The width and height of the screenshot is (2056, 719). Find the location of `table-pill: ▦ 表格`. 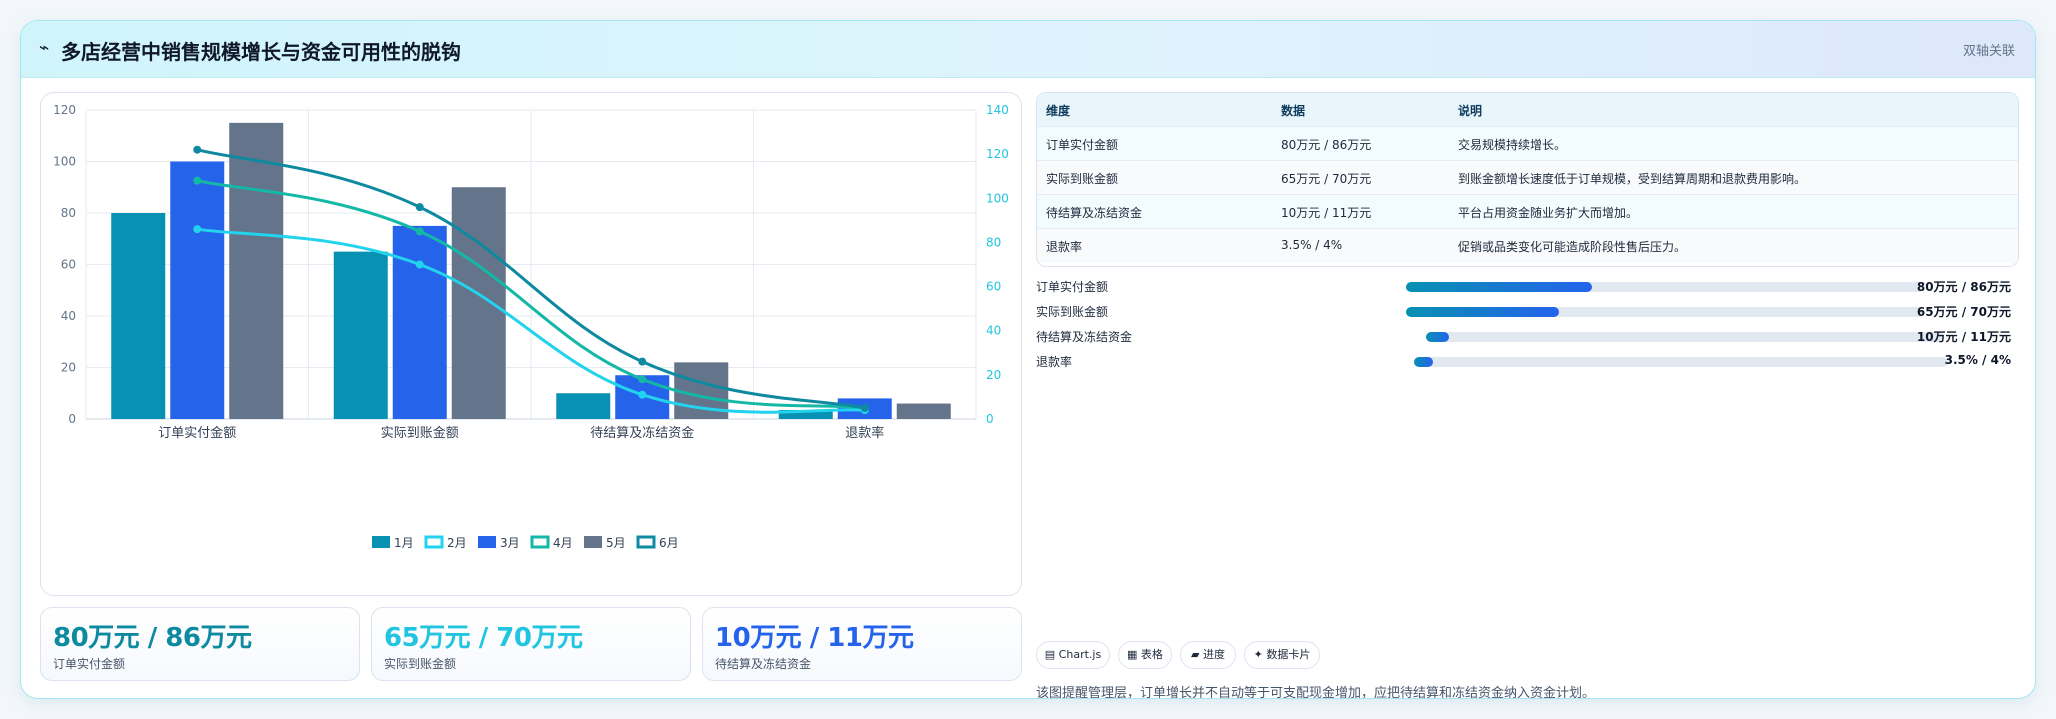

table-pill: ▦ 表格 is located at coordinates (1145, 655).